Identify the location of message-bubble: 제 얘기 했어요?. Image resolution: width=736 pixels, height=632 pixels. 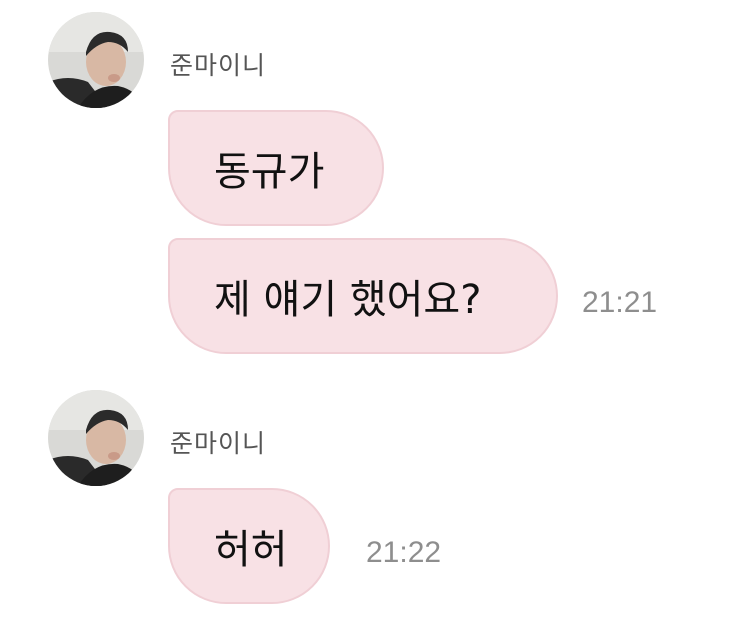
(363, 296).